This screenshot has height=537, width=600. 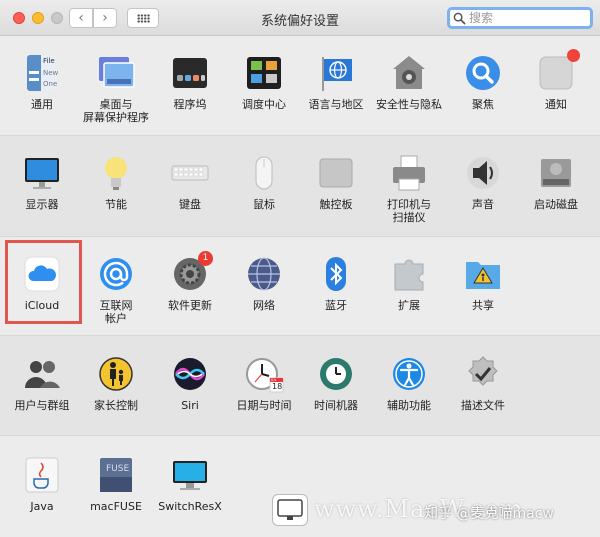 I want to click on pref-general: File New One 通用, so click(x=42, y=82).